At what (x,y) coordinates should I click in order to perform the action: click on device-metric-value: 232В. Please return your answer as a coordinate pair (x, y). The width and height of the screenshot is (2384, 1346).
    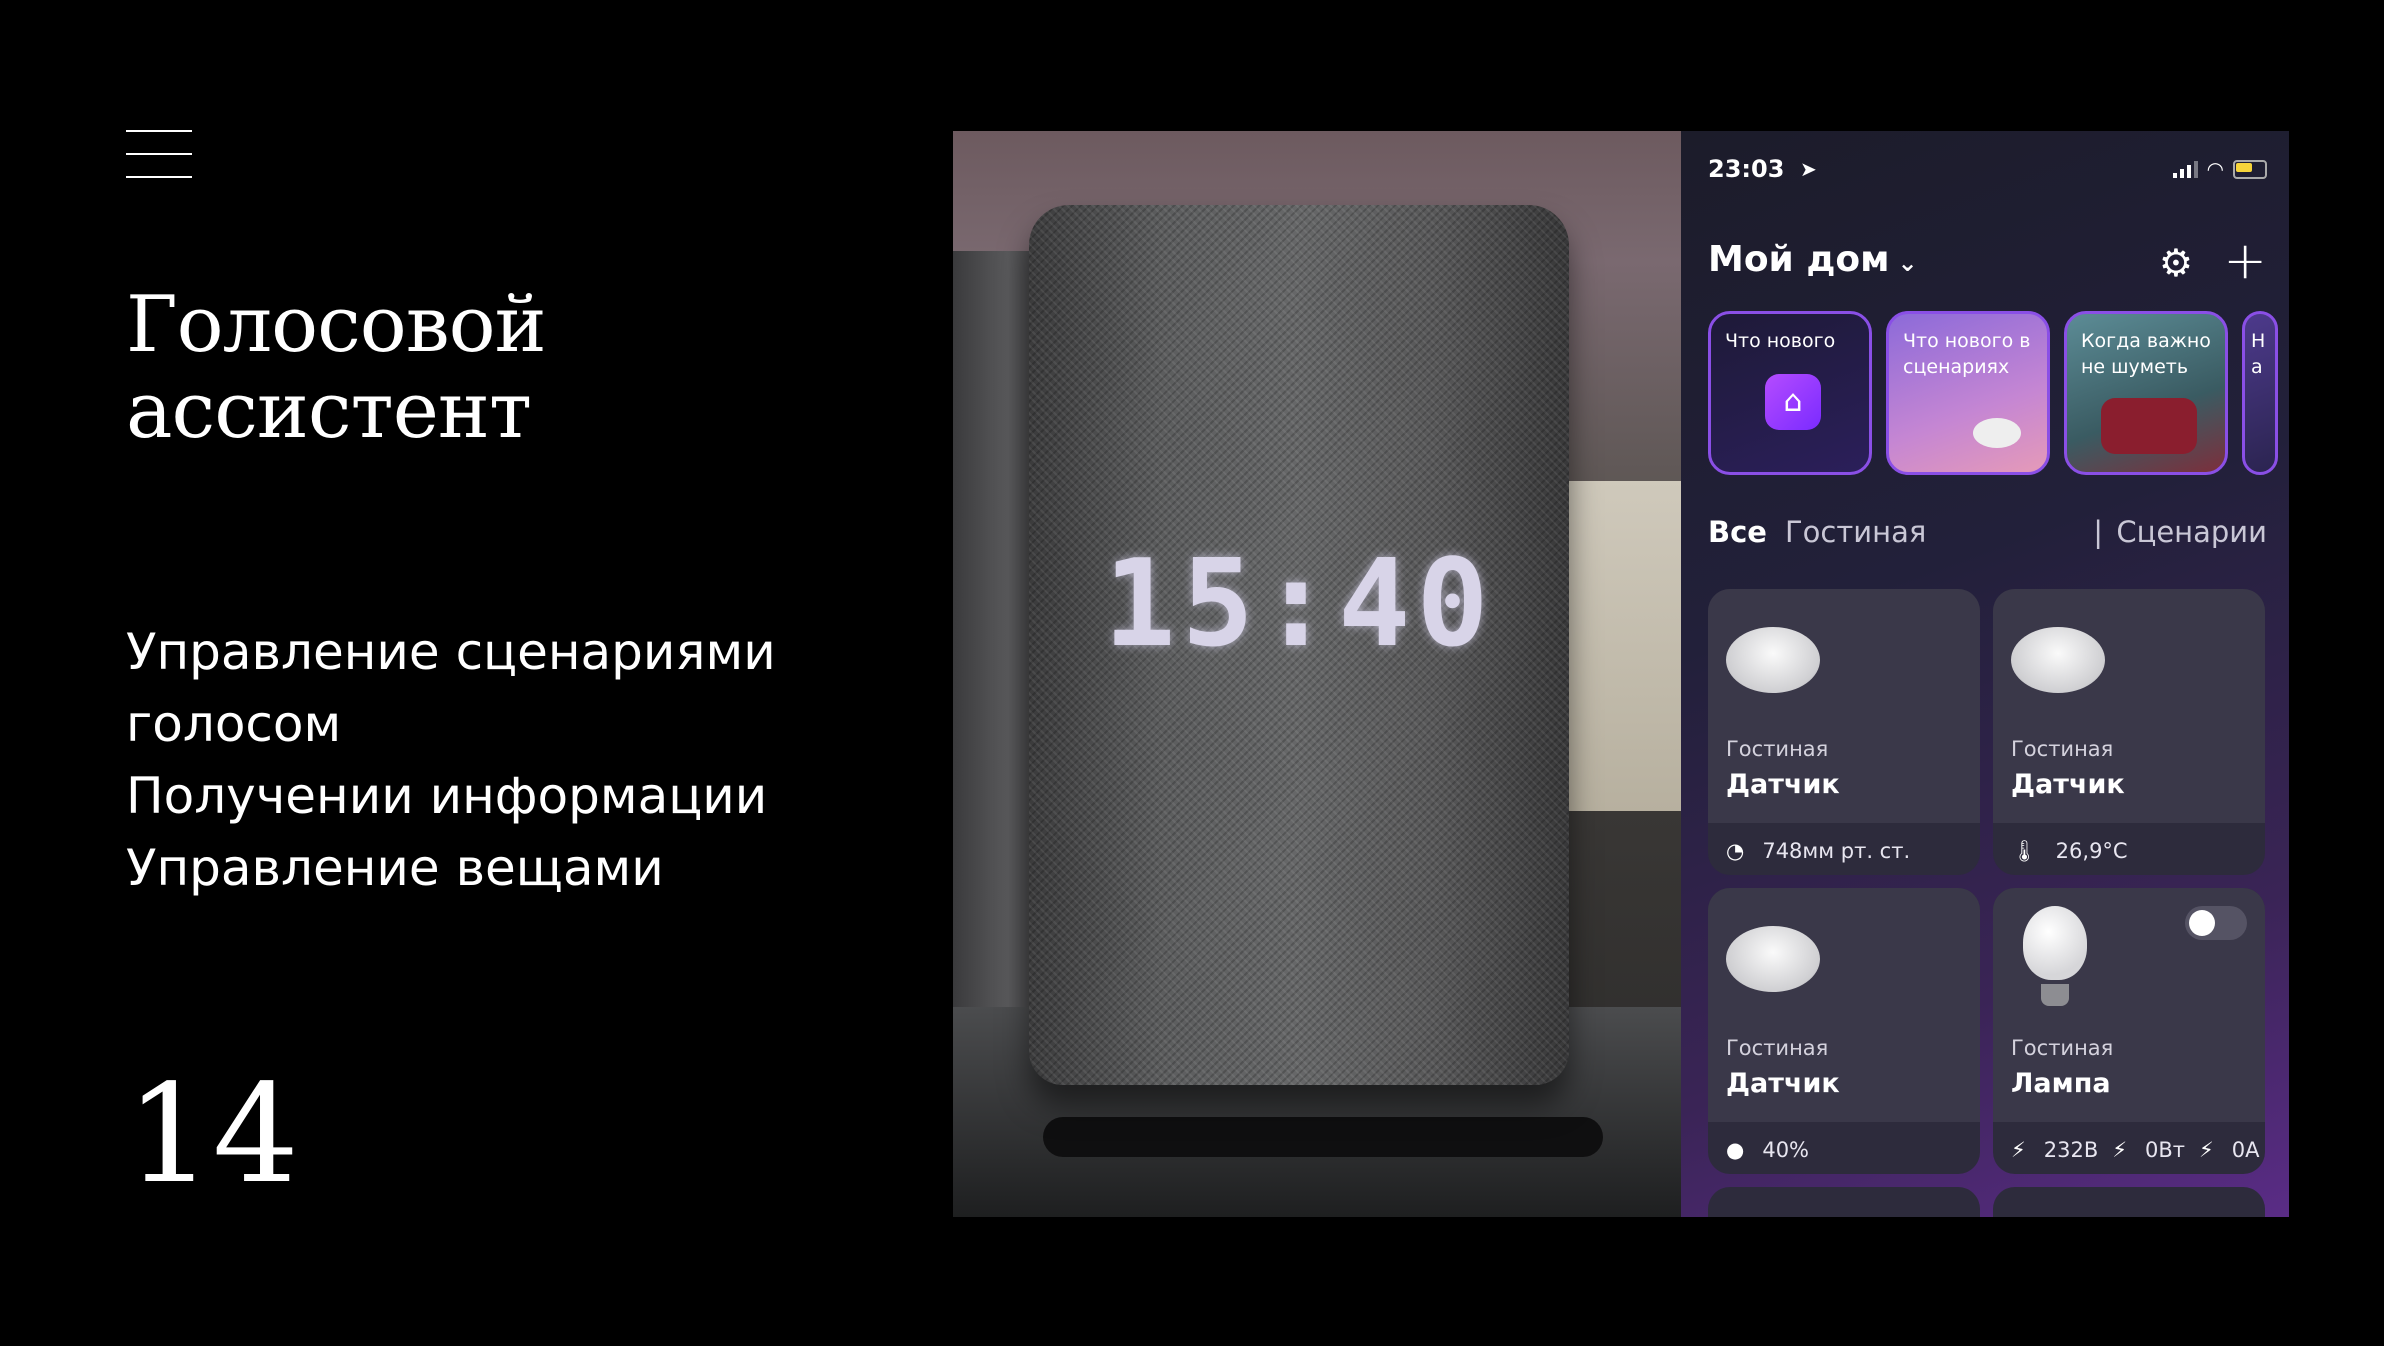
    Looking at the image, I should click on (2071, 1150).